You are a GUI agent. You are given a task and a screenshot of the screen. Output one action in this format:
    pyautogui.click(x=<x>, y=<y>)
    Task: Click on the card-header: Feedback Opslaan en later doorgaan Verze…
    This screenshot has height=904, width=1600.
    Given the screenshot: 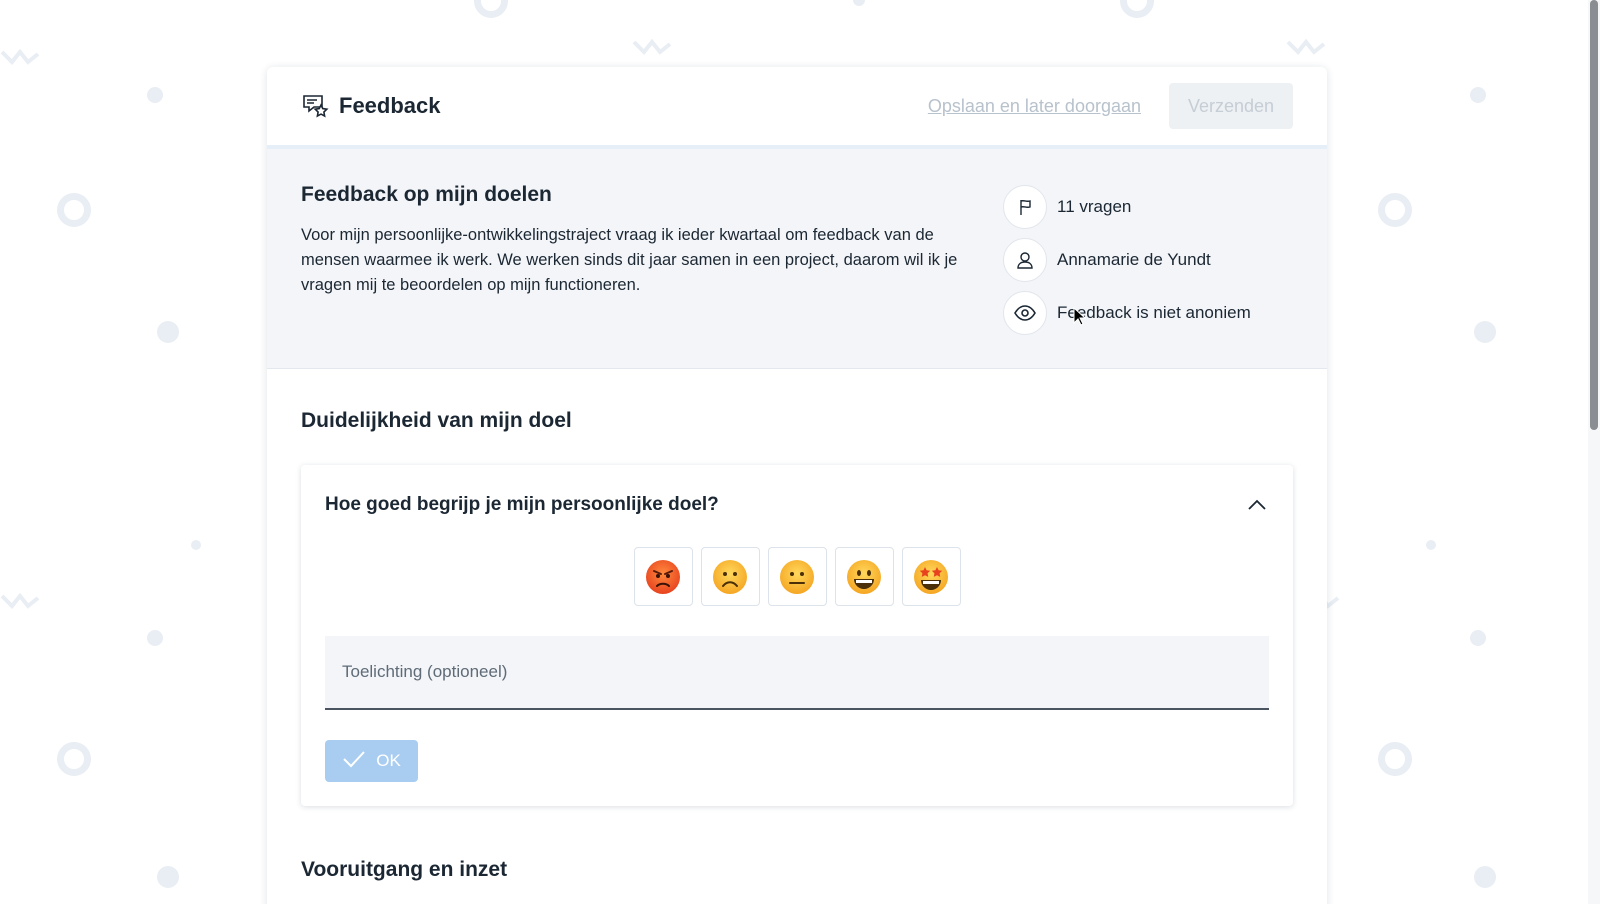 What is the action you would take?
    pyautogui.click(x=797, y=108)
    